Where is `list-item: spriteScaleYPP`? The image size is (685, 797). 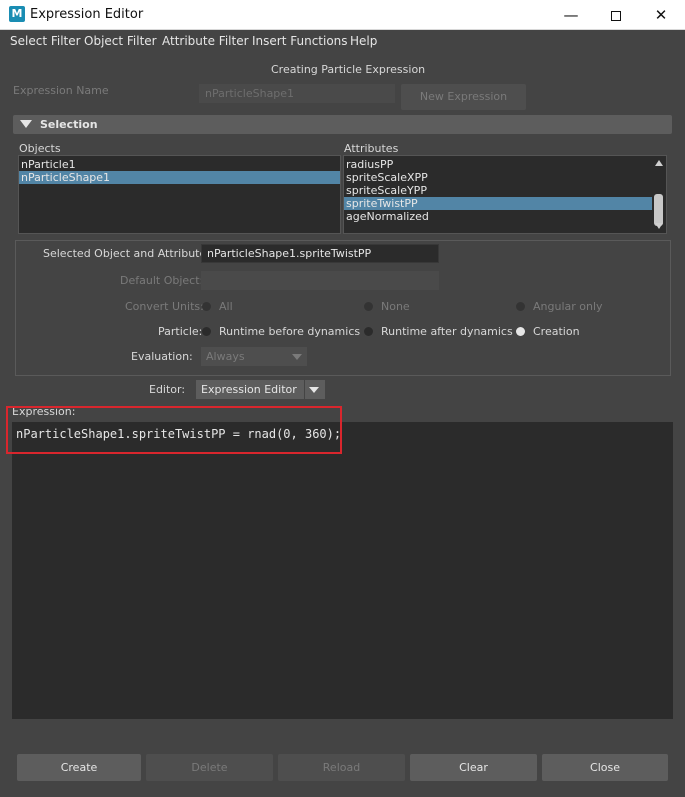 list-item: spriteScaleYPP is located at coordinates (498, 190).